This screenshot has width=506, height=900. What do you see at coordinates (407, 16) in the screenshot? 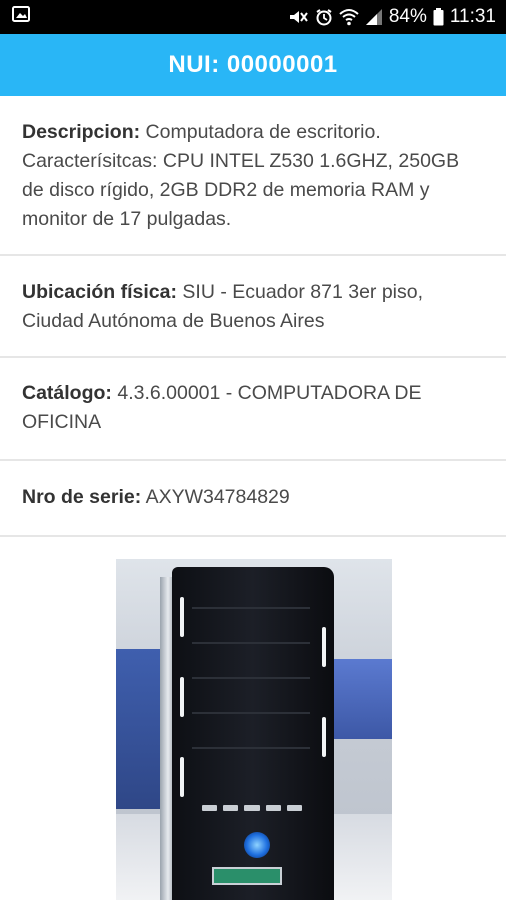
I see `battery-percent: 84%` at bounding box center [407, 16].